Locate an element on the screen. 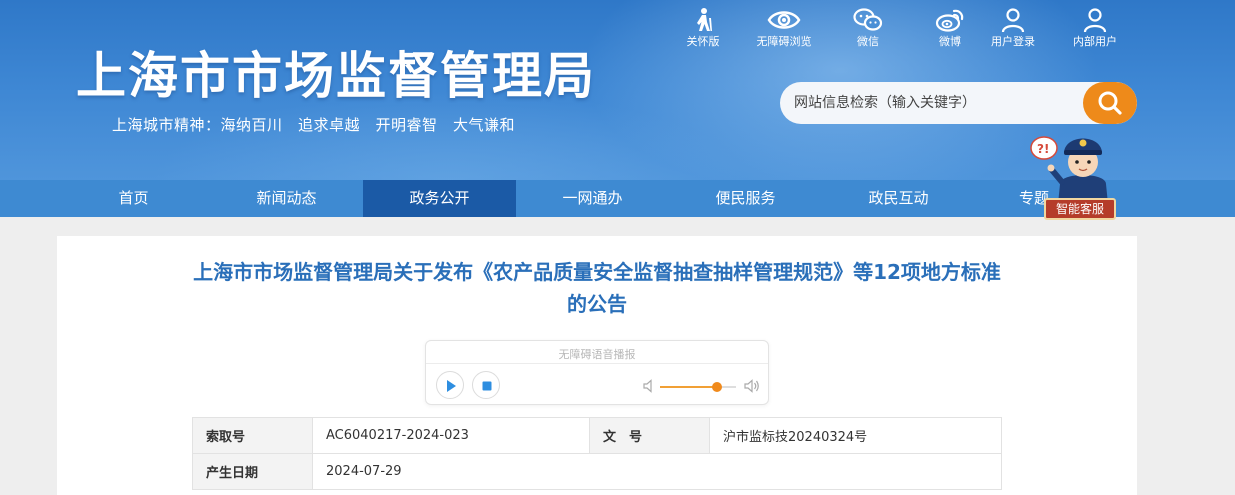  top-link-care-version: 关怀版 is located at coordinates (703, 28).